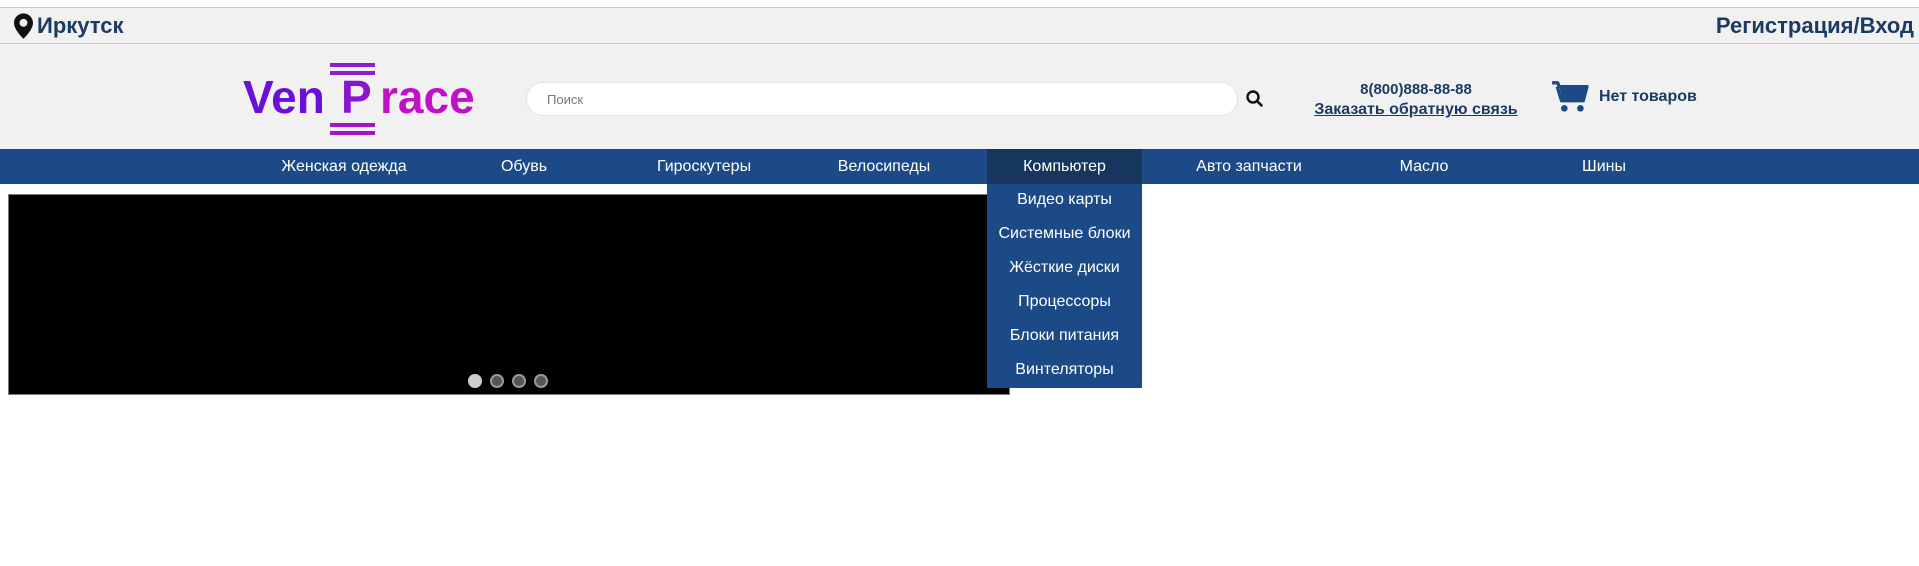 The image size is (1919, 566). What do you see at coordinates (1648, 96) in the screenshot?
I see `cart-status: Нет товаров` at bounding box center [1648, 96].